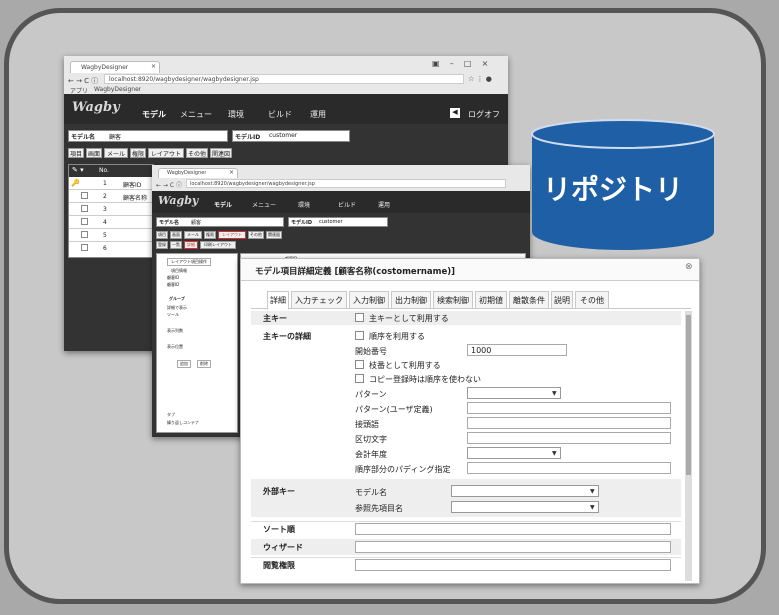 The width and height of the screenshot is (779, 615). What do you see at coordinates (173, 314) in the screenshot?
I see `left-item: ツール` at bounding box center [173, 314].